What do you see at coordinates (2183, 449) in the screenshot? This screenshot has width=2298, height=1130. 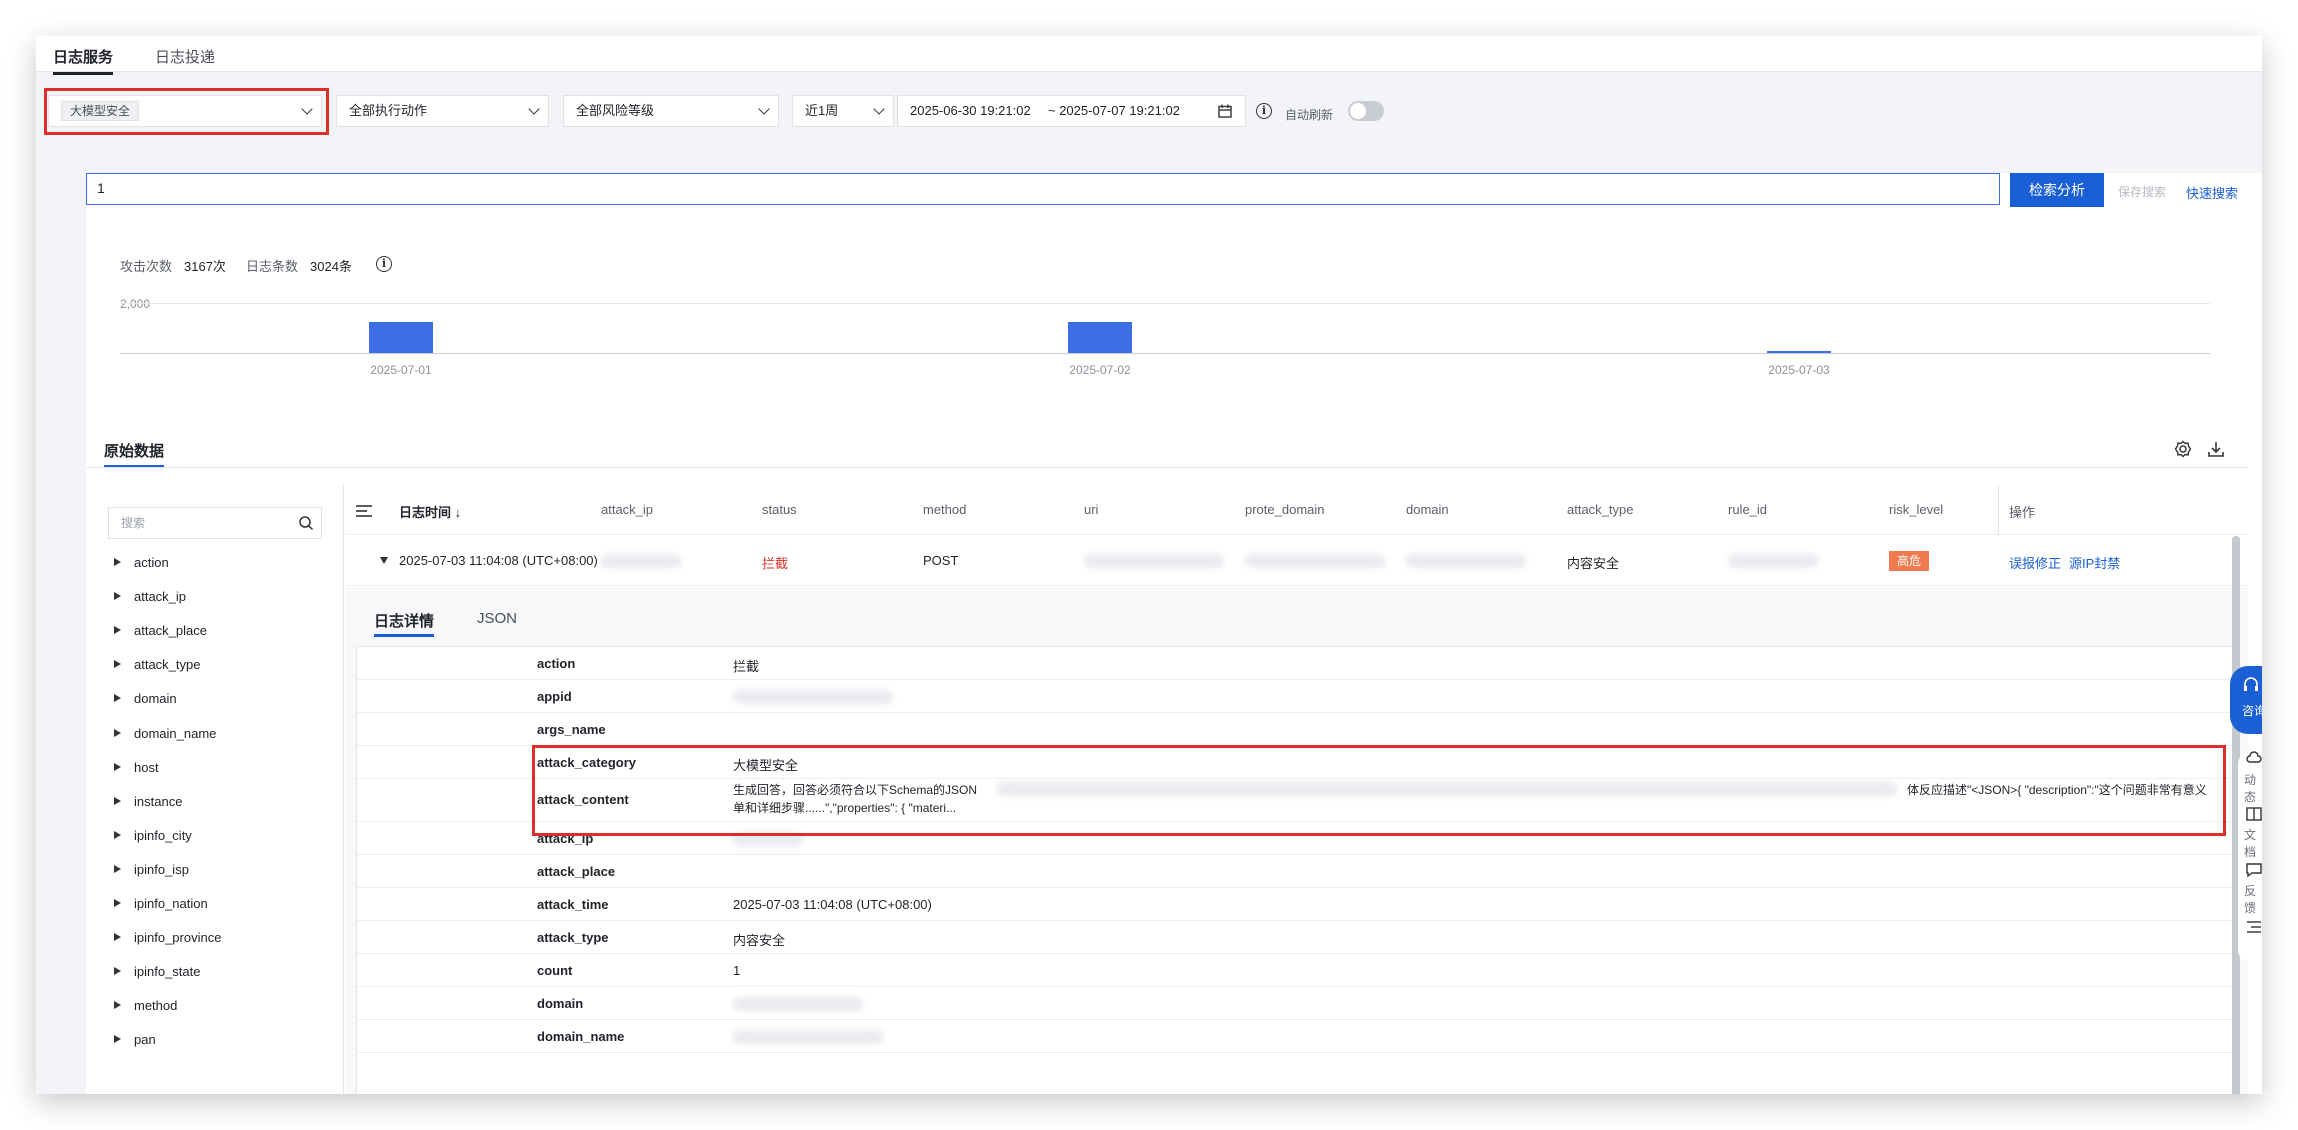 I see `gear-icon` at bounding box center [2183, 449].